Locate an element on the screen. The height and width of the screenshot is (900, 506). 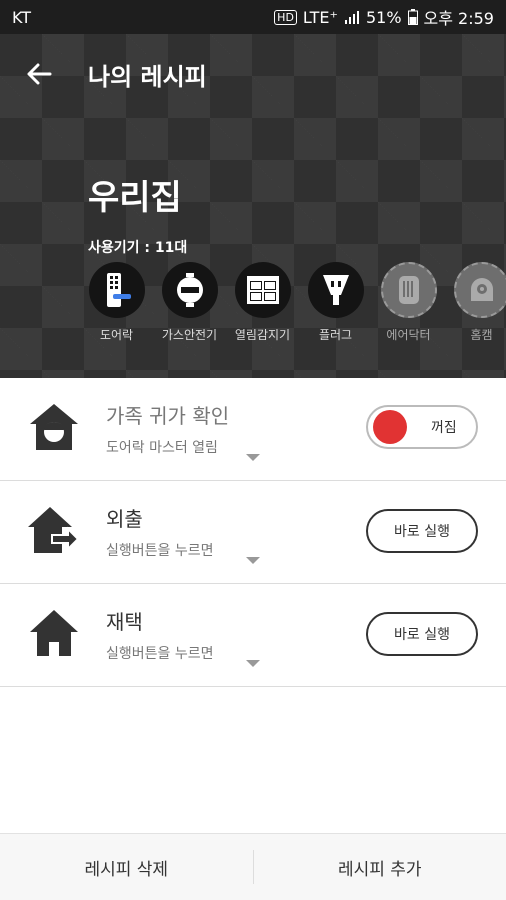
clock: 오후 2:59 is located at coordinates (458, 18).